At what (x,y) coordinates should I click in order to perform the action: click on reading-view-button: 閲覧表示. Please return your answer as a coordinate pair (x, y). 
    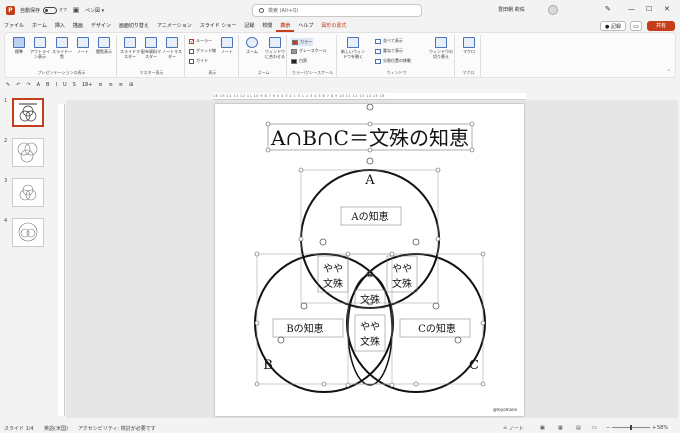
    Looking at the image, I should click on (104, 45).